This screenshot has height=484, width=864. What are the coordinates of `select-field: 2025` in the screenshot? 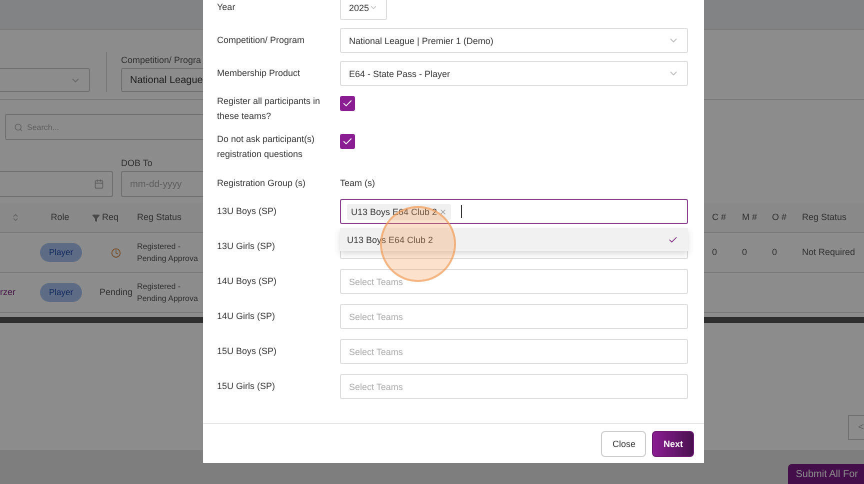 It's located at (363, 10).